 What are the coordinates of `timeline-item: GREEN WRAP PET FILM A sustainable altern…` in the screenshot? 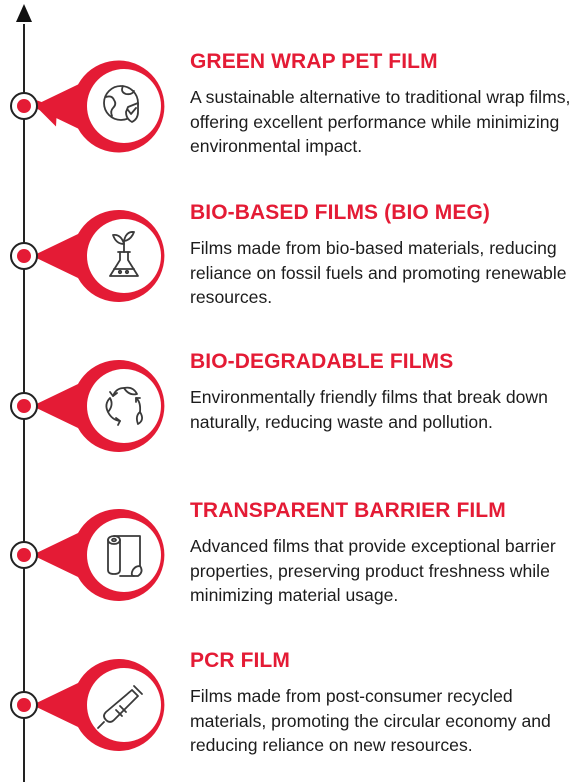 It's located at (385, 104).